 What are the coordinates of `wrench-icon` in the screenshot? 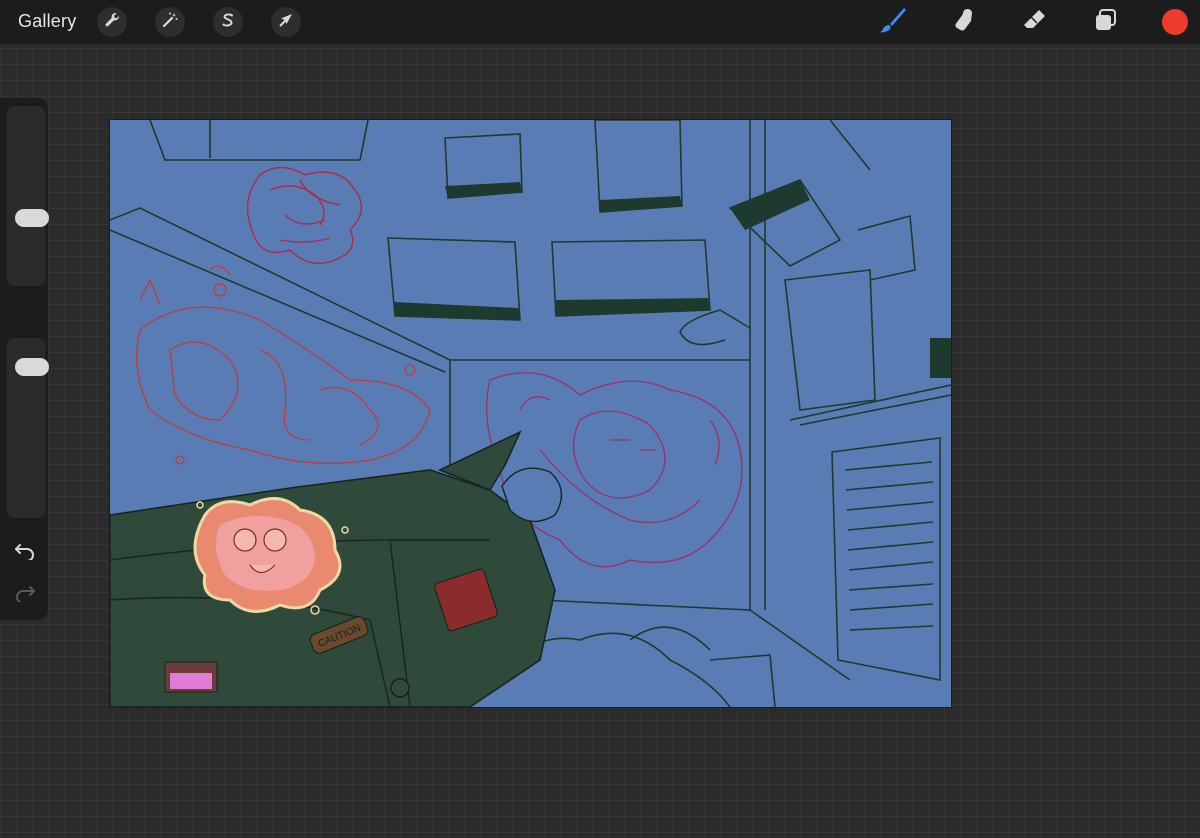 It's located at (112, 22).